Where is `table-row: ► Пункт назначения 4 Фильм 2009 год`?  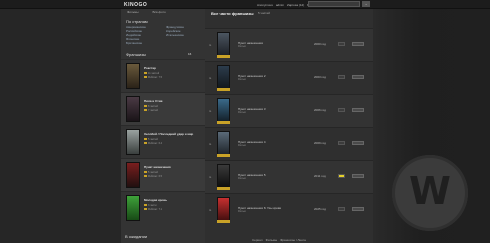
table-row: ► Пункт назначения 4 Фильм 2009 год is located at coordinates (289, 143).